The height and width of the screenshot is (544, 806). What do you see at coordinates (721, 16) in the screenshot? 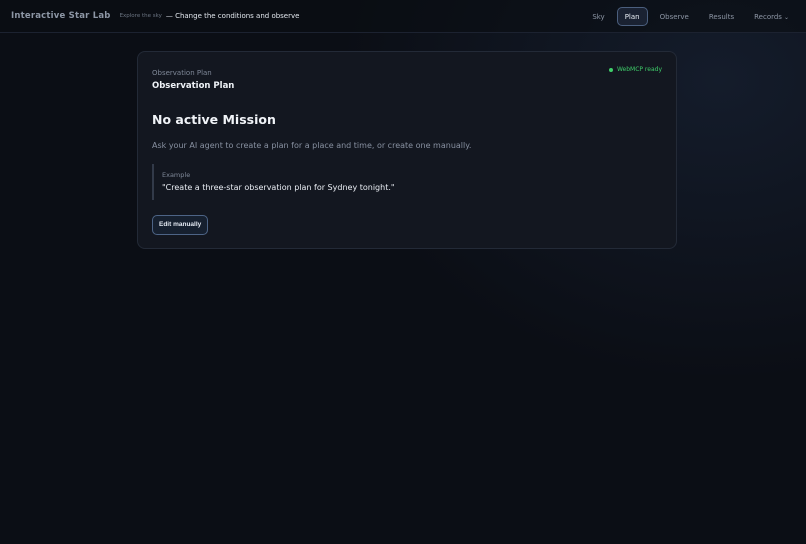
I see `tab-results: Results` at bounding box center [721, 16].